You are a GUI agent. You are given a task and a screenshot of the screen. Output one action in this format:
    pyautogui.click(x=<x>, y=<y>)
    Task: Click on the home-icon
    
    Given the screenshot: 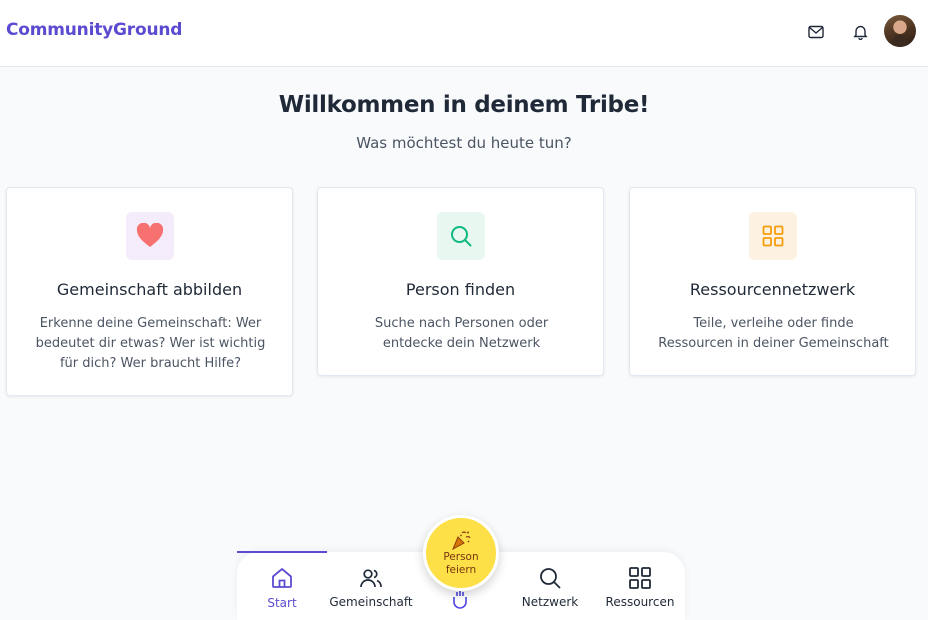 What is the action you would take?
    pyautogui.click(x=282, y=578)
    